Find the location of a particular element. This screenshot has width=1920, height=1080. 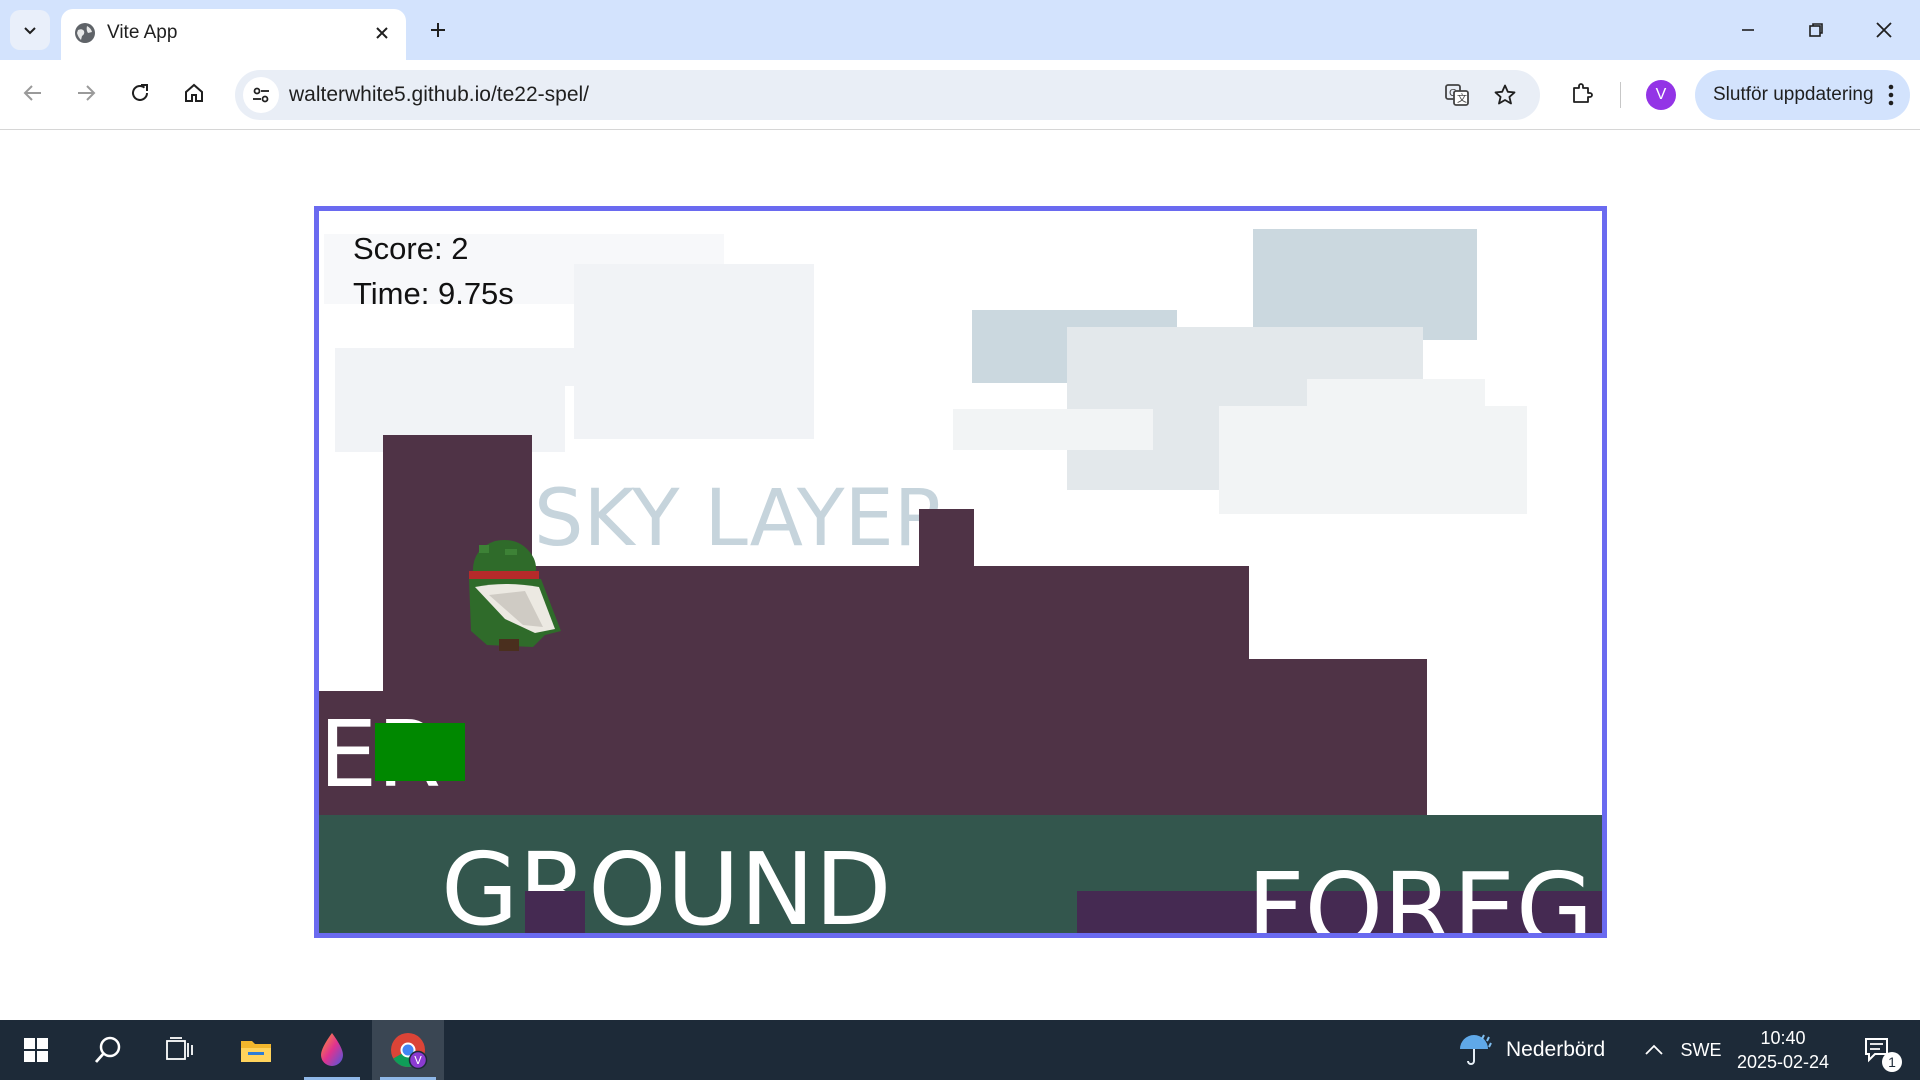

tab-strip: Vite App is located at coordinates (960, 30).